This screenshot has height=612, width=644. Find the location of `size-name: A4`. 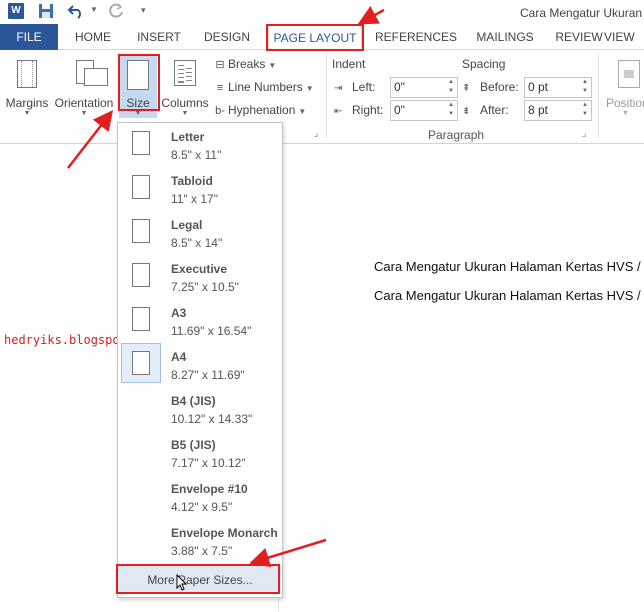

size-name: A4 is located at coordinates (179, 357).